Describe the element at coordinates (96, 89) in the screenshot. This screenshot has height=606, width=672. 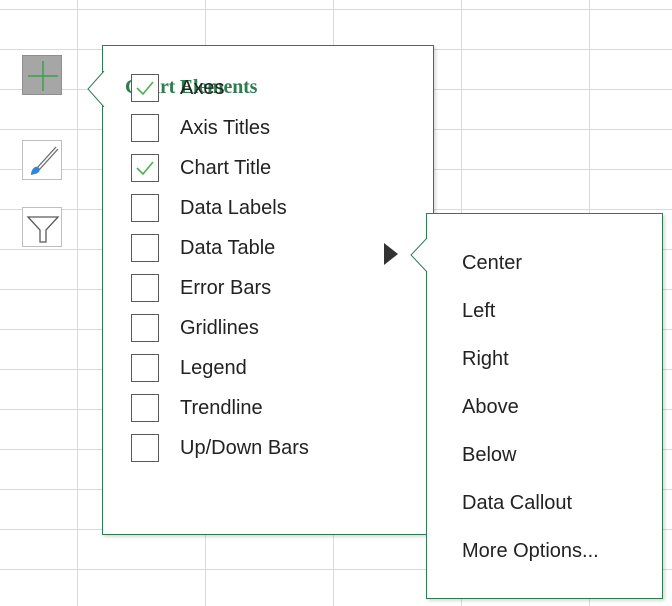
I see `flyout-pointer` at that location.